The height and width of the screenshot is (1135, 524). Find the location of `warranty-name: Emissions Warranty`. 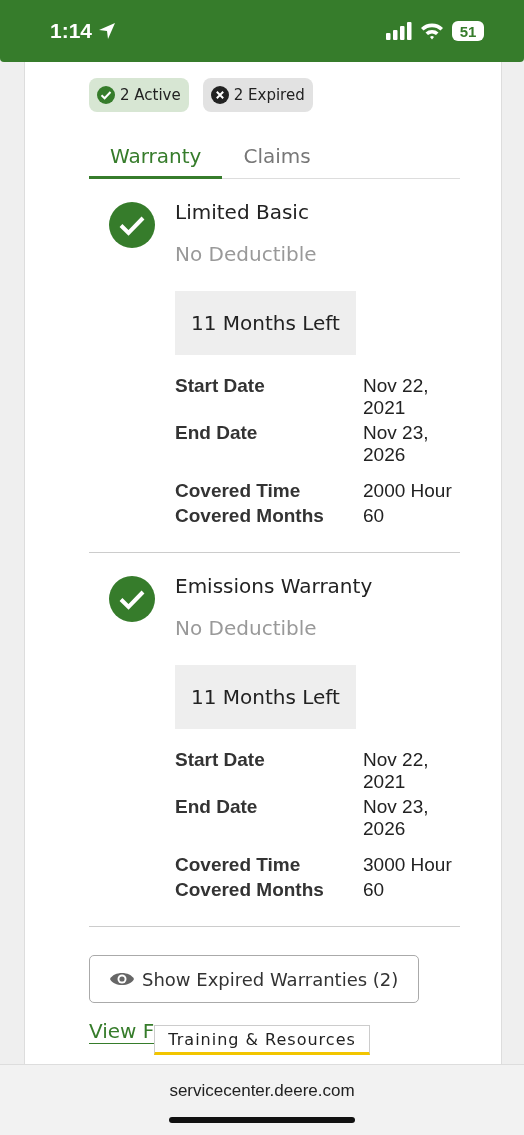

warranty-name: Emissions Warranty is located at coordinates (274, 586).